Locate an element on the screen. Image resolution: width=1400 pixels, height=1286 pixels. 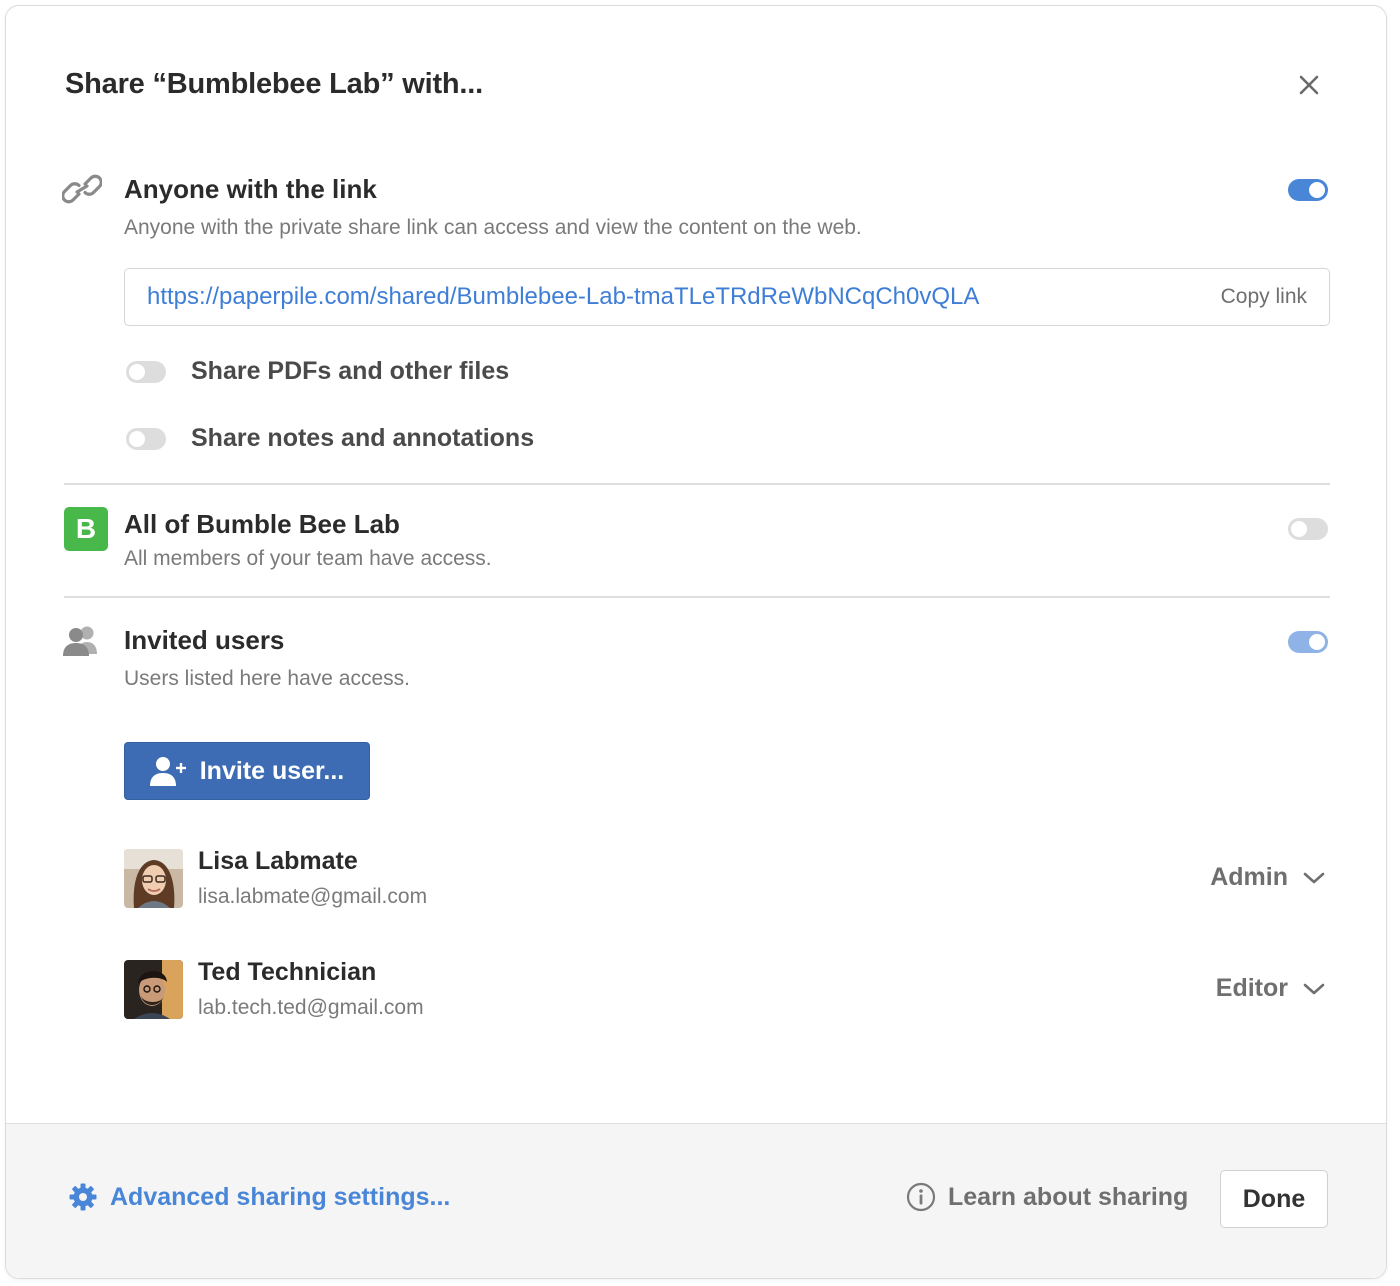
role-dropdown: Editor is located at coordinates (1271, 988).